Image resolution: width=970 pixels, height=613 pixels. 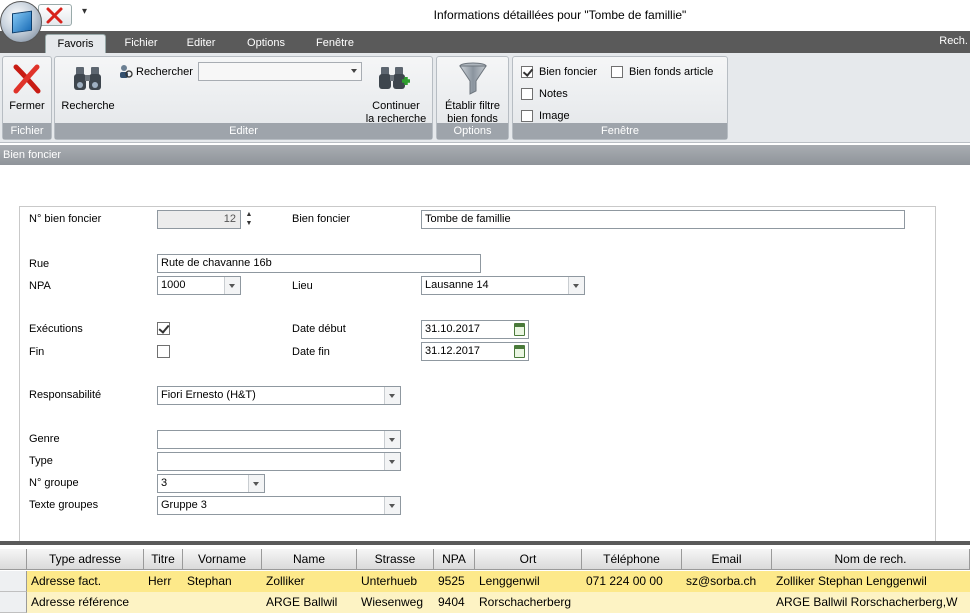 I want to click on rue-label: Rue, so click(x=39, y=264).